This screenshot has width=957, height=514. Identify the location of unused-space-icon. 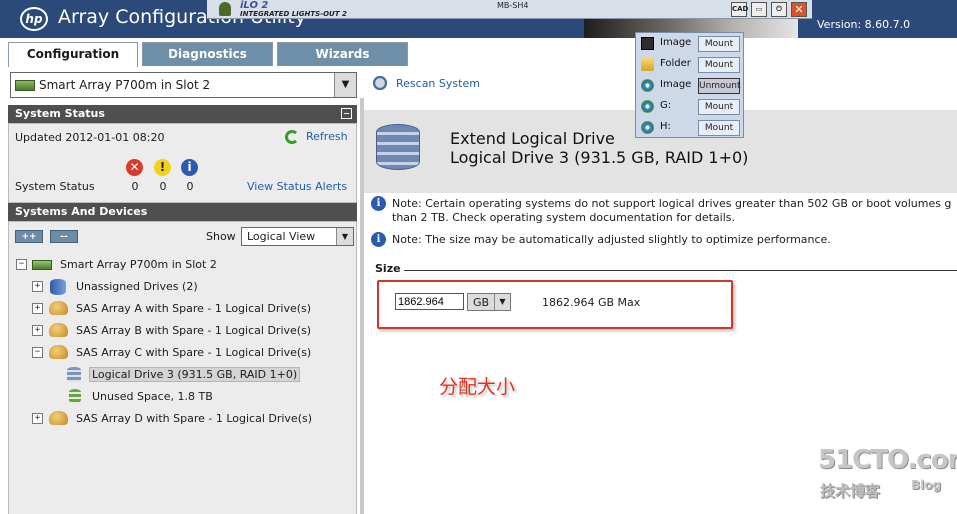
(75, 396).